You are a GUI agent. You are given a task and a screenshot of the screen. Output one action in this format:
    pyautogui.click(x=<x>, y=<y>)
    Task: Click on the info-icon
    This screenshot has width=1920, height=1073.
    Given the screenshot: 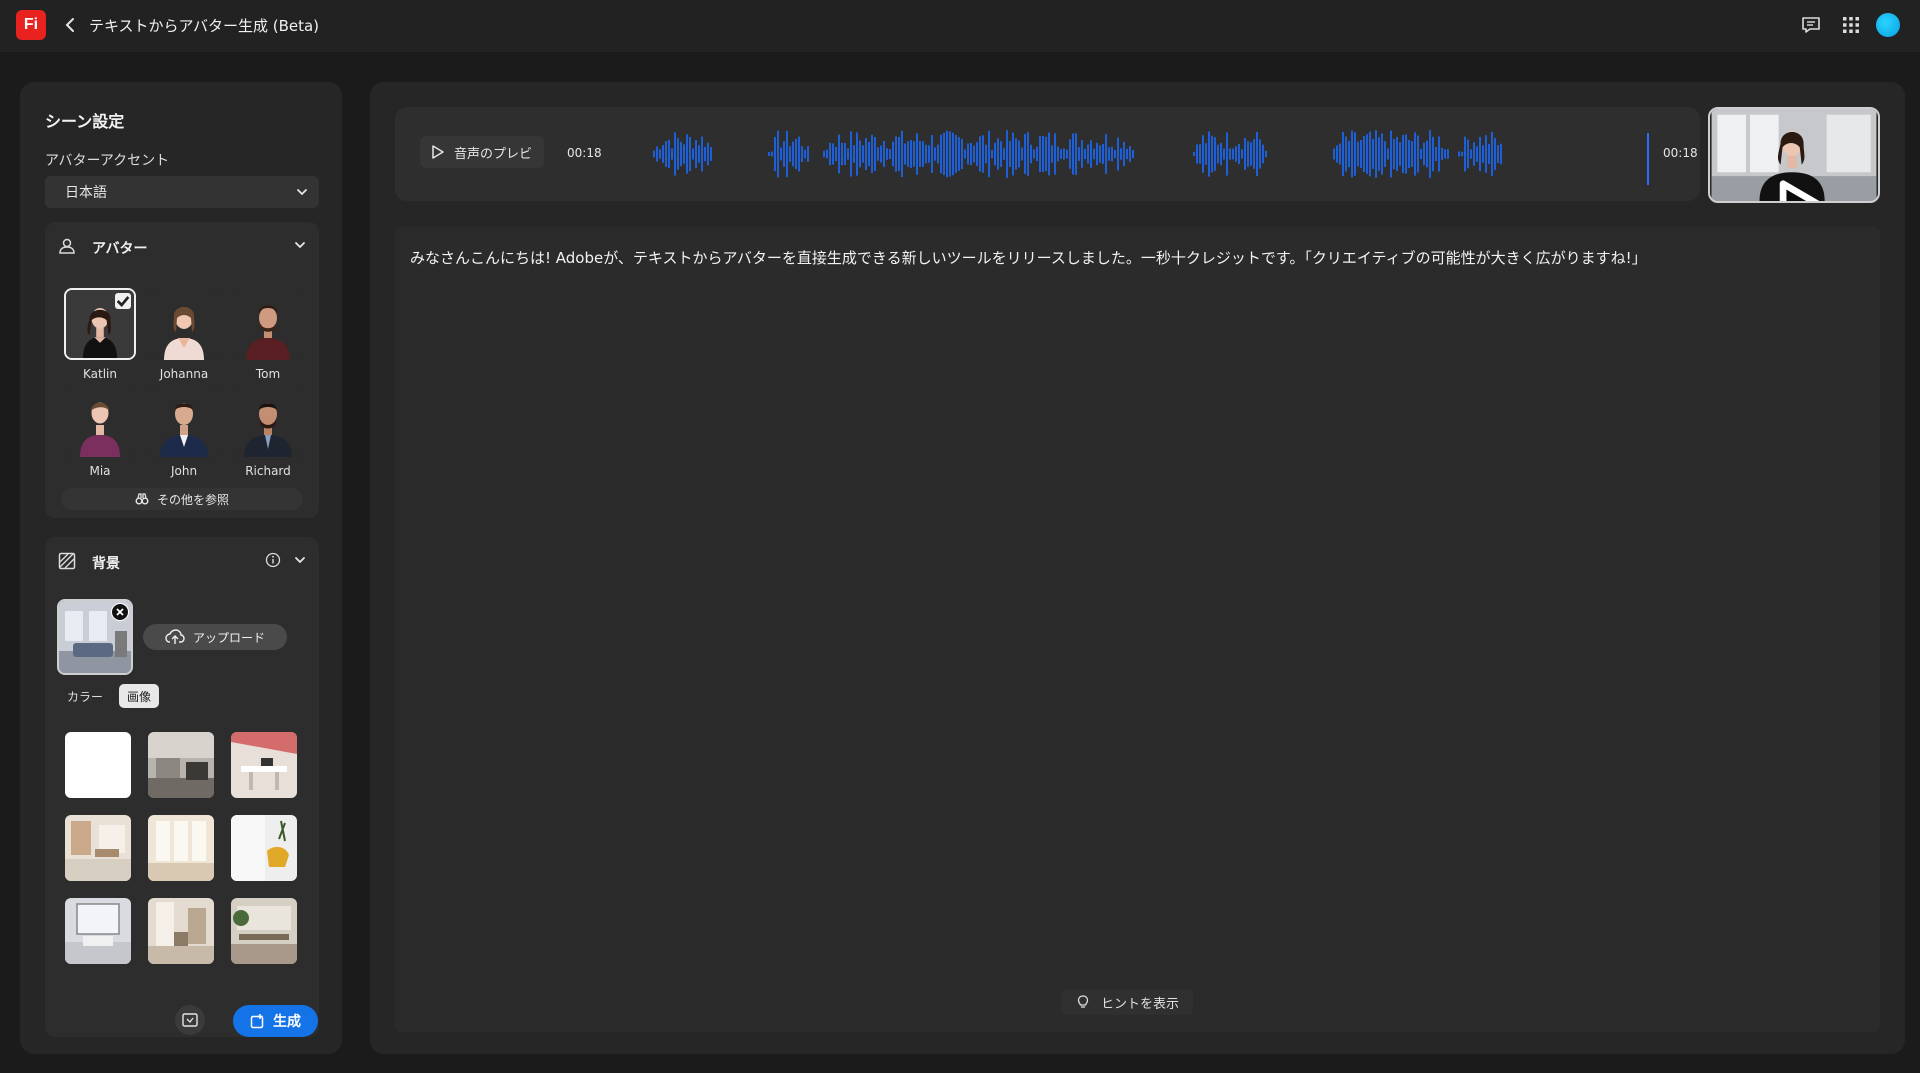 What is the action you would take?
    pyautogui.click(x=273, y=560)
    